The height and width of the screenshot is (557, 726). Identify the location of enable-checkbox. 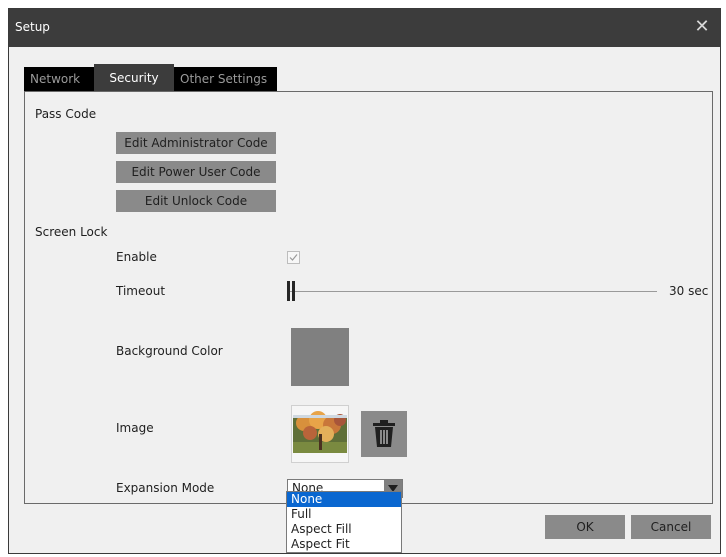
(293, 257).